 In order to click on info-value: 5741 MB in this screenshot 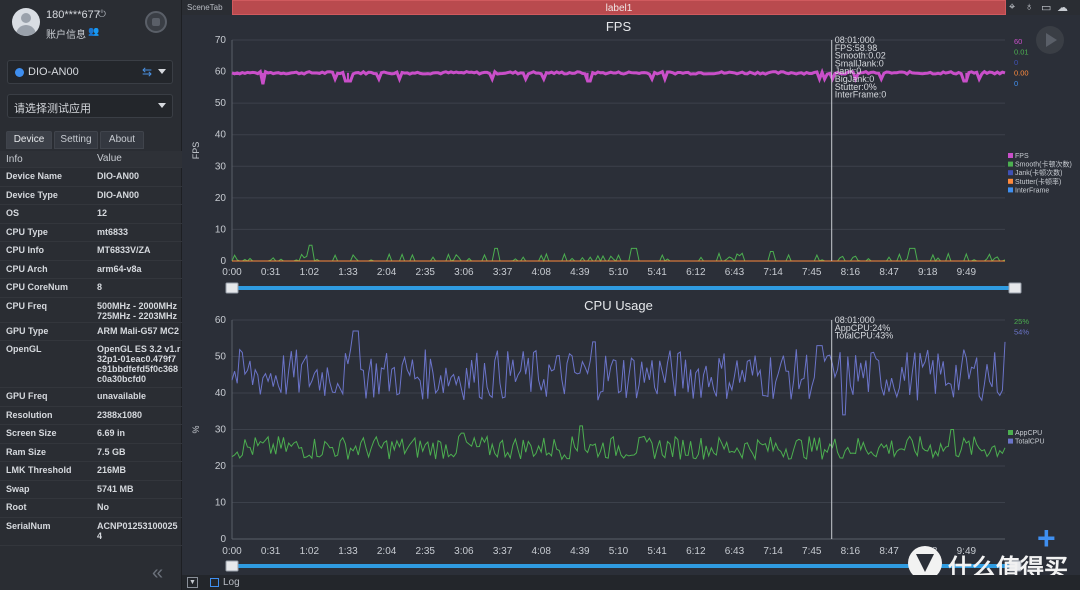, I will do `click(115, 488)`.